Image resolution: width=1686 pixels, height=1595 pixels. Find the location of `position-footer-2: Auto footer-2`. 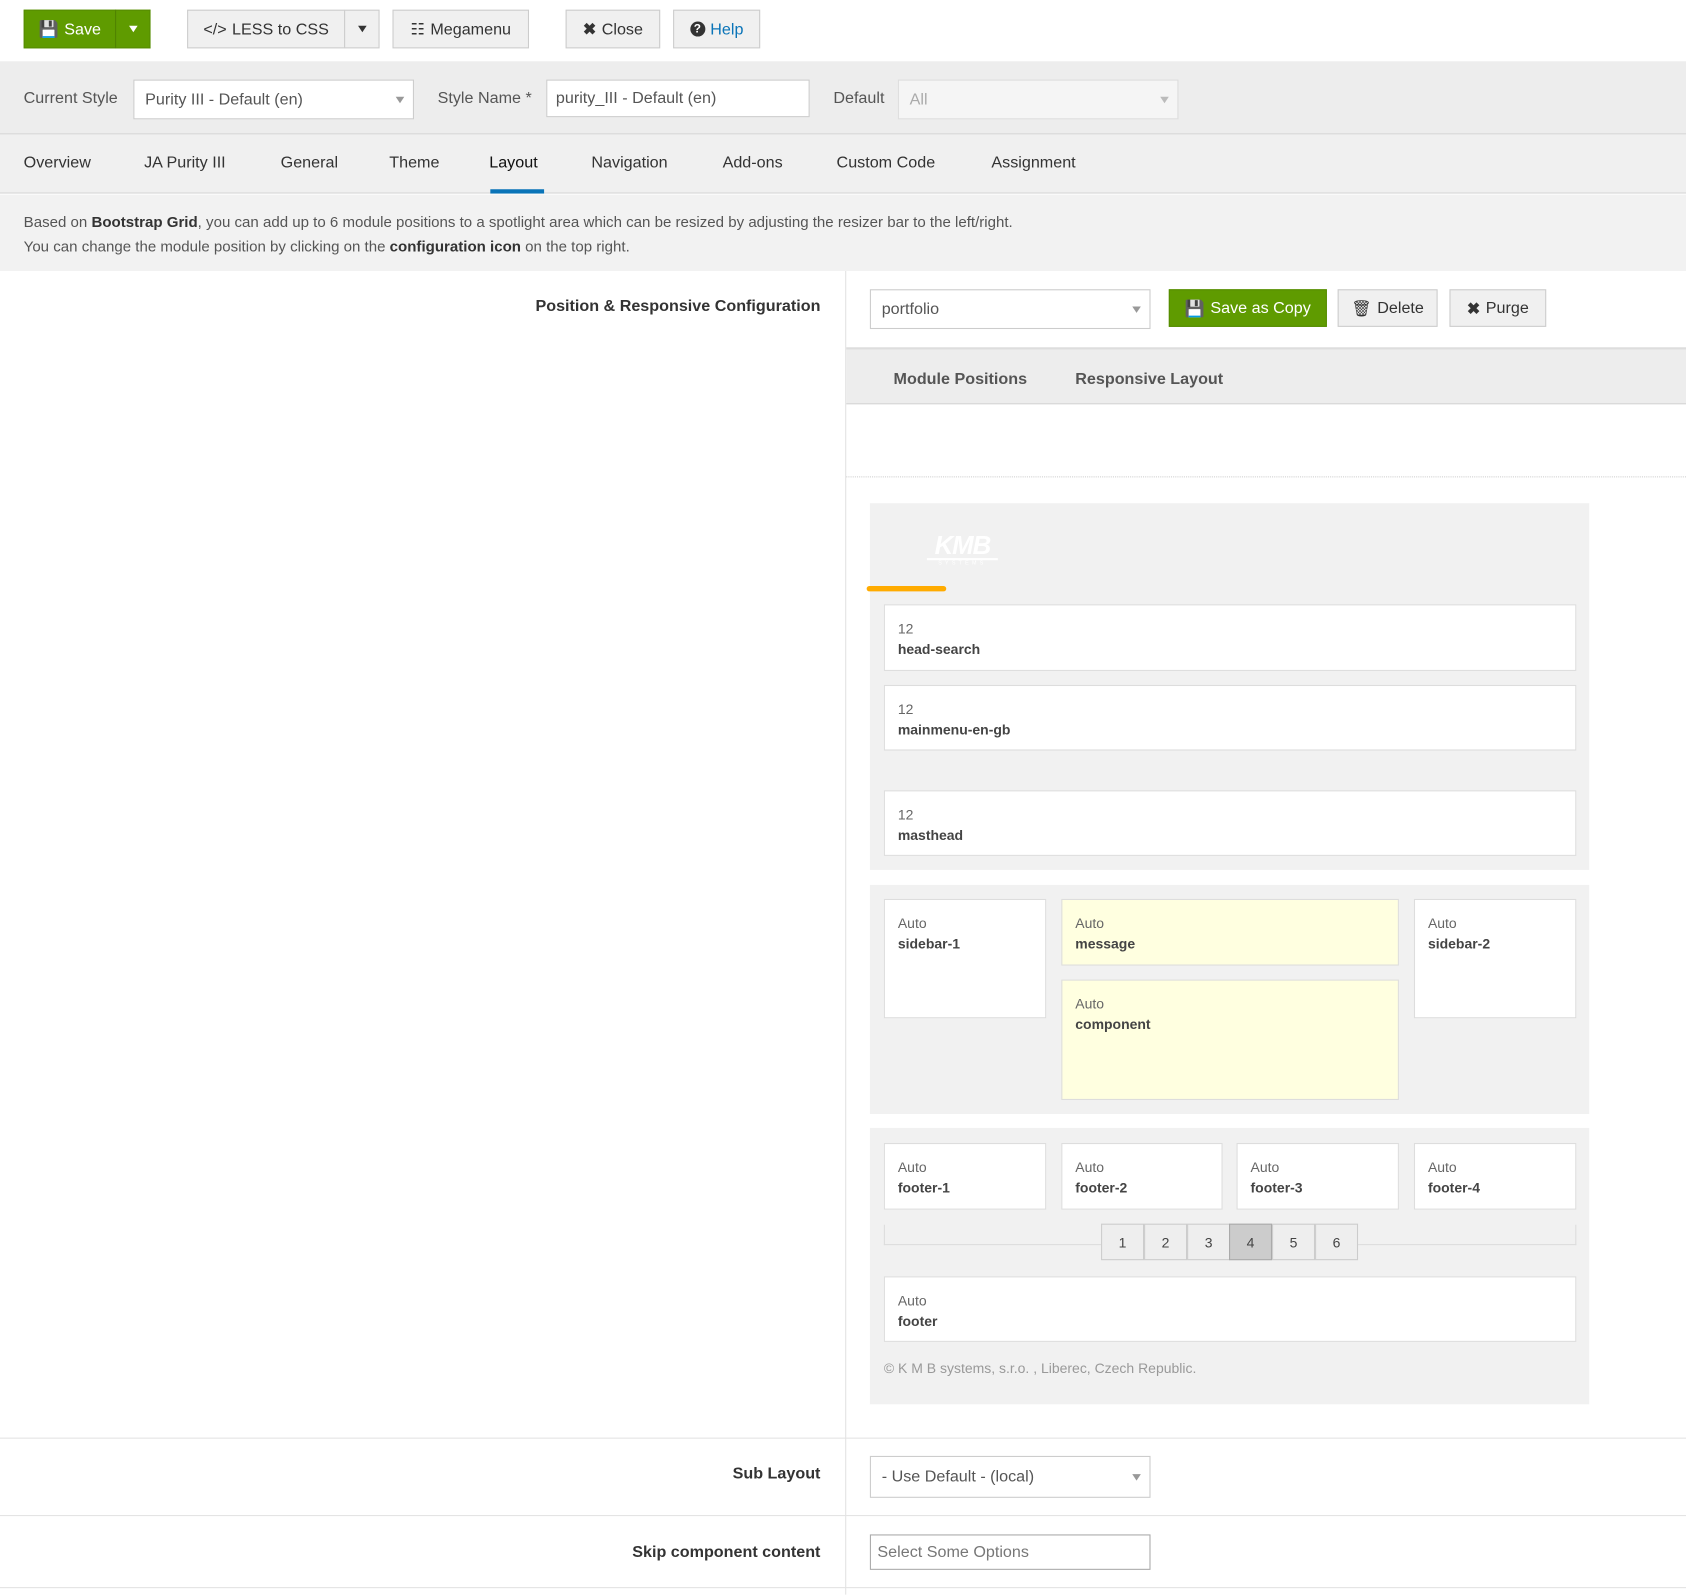

position-footer-2: Auto footer-2 is located at coordinates (1142, 1176).